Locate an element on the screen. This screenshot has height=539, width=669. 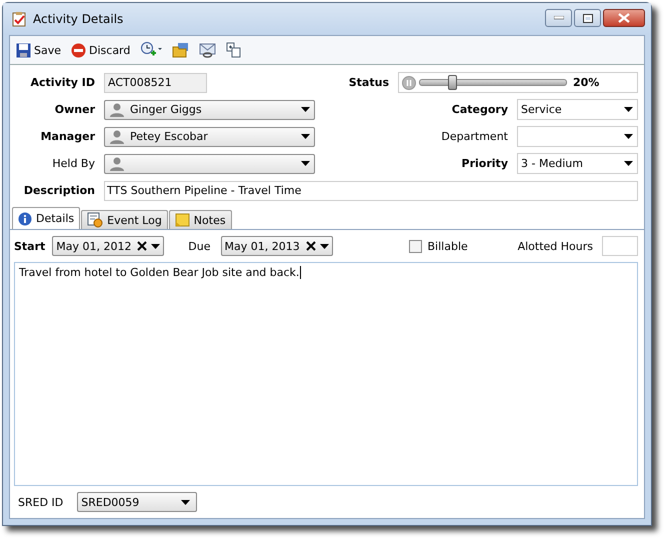
field-label: Category is located at coordinates (480, 109).